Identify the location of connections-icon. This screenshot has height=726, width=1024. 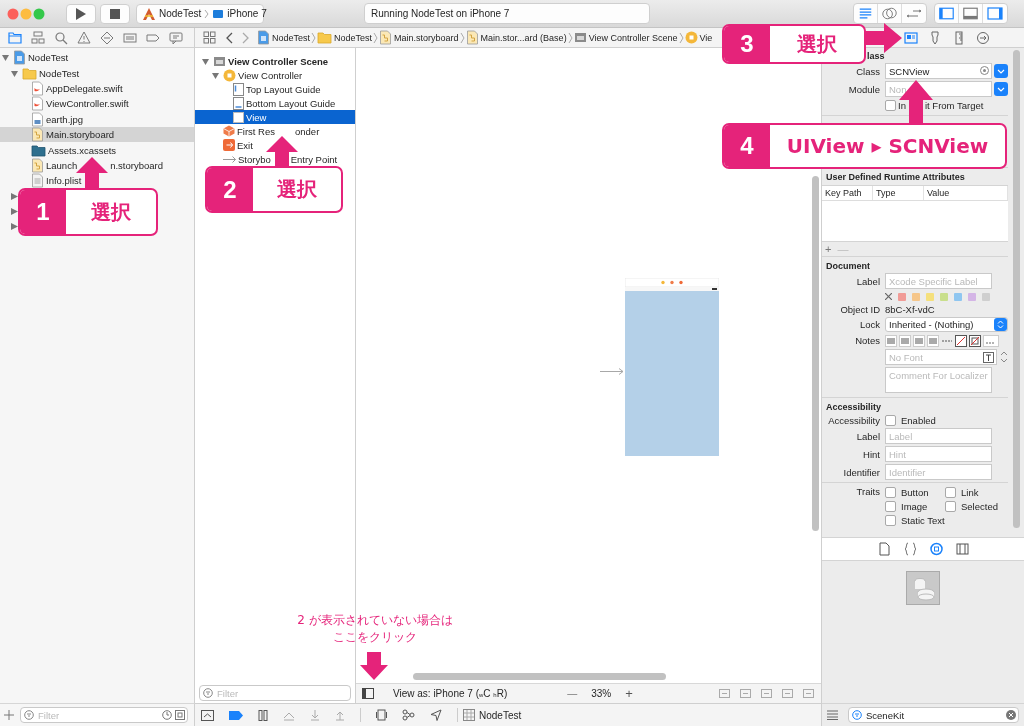
(983, 37).